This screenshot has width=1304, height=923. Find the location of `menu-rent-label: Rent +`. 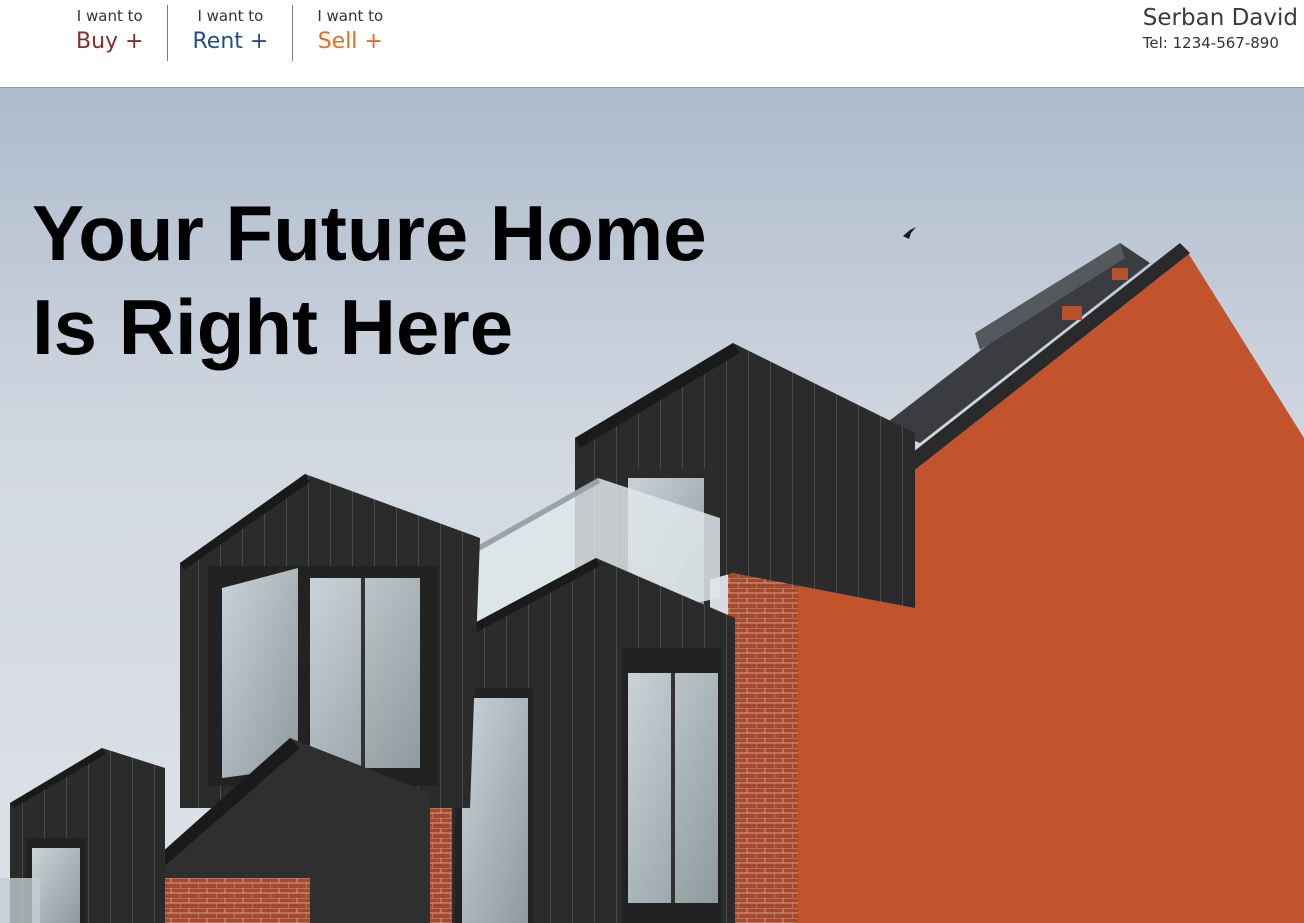

menu-rent-label: Rent + is located at coordinates (230, 42).